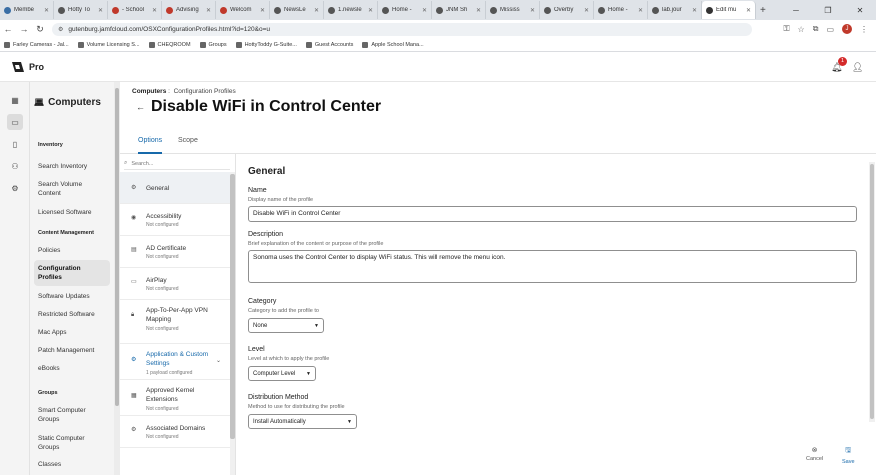 Image resolution: width=876 pixels, height=475 pixels. I want to click on cancel-button: ⊗ Cancel, so click(814, 454).